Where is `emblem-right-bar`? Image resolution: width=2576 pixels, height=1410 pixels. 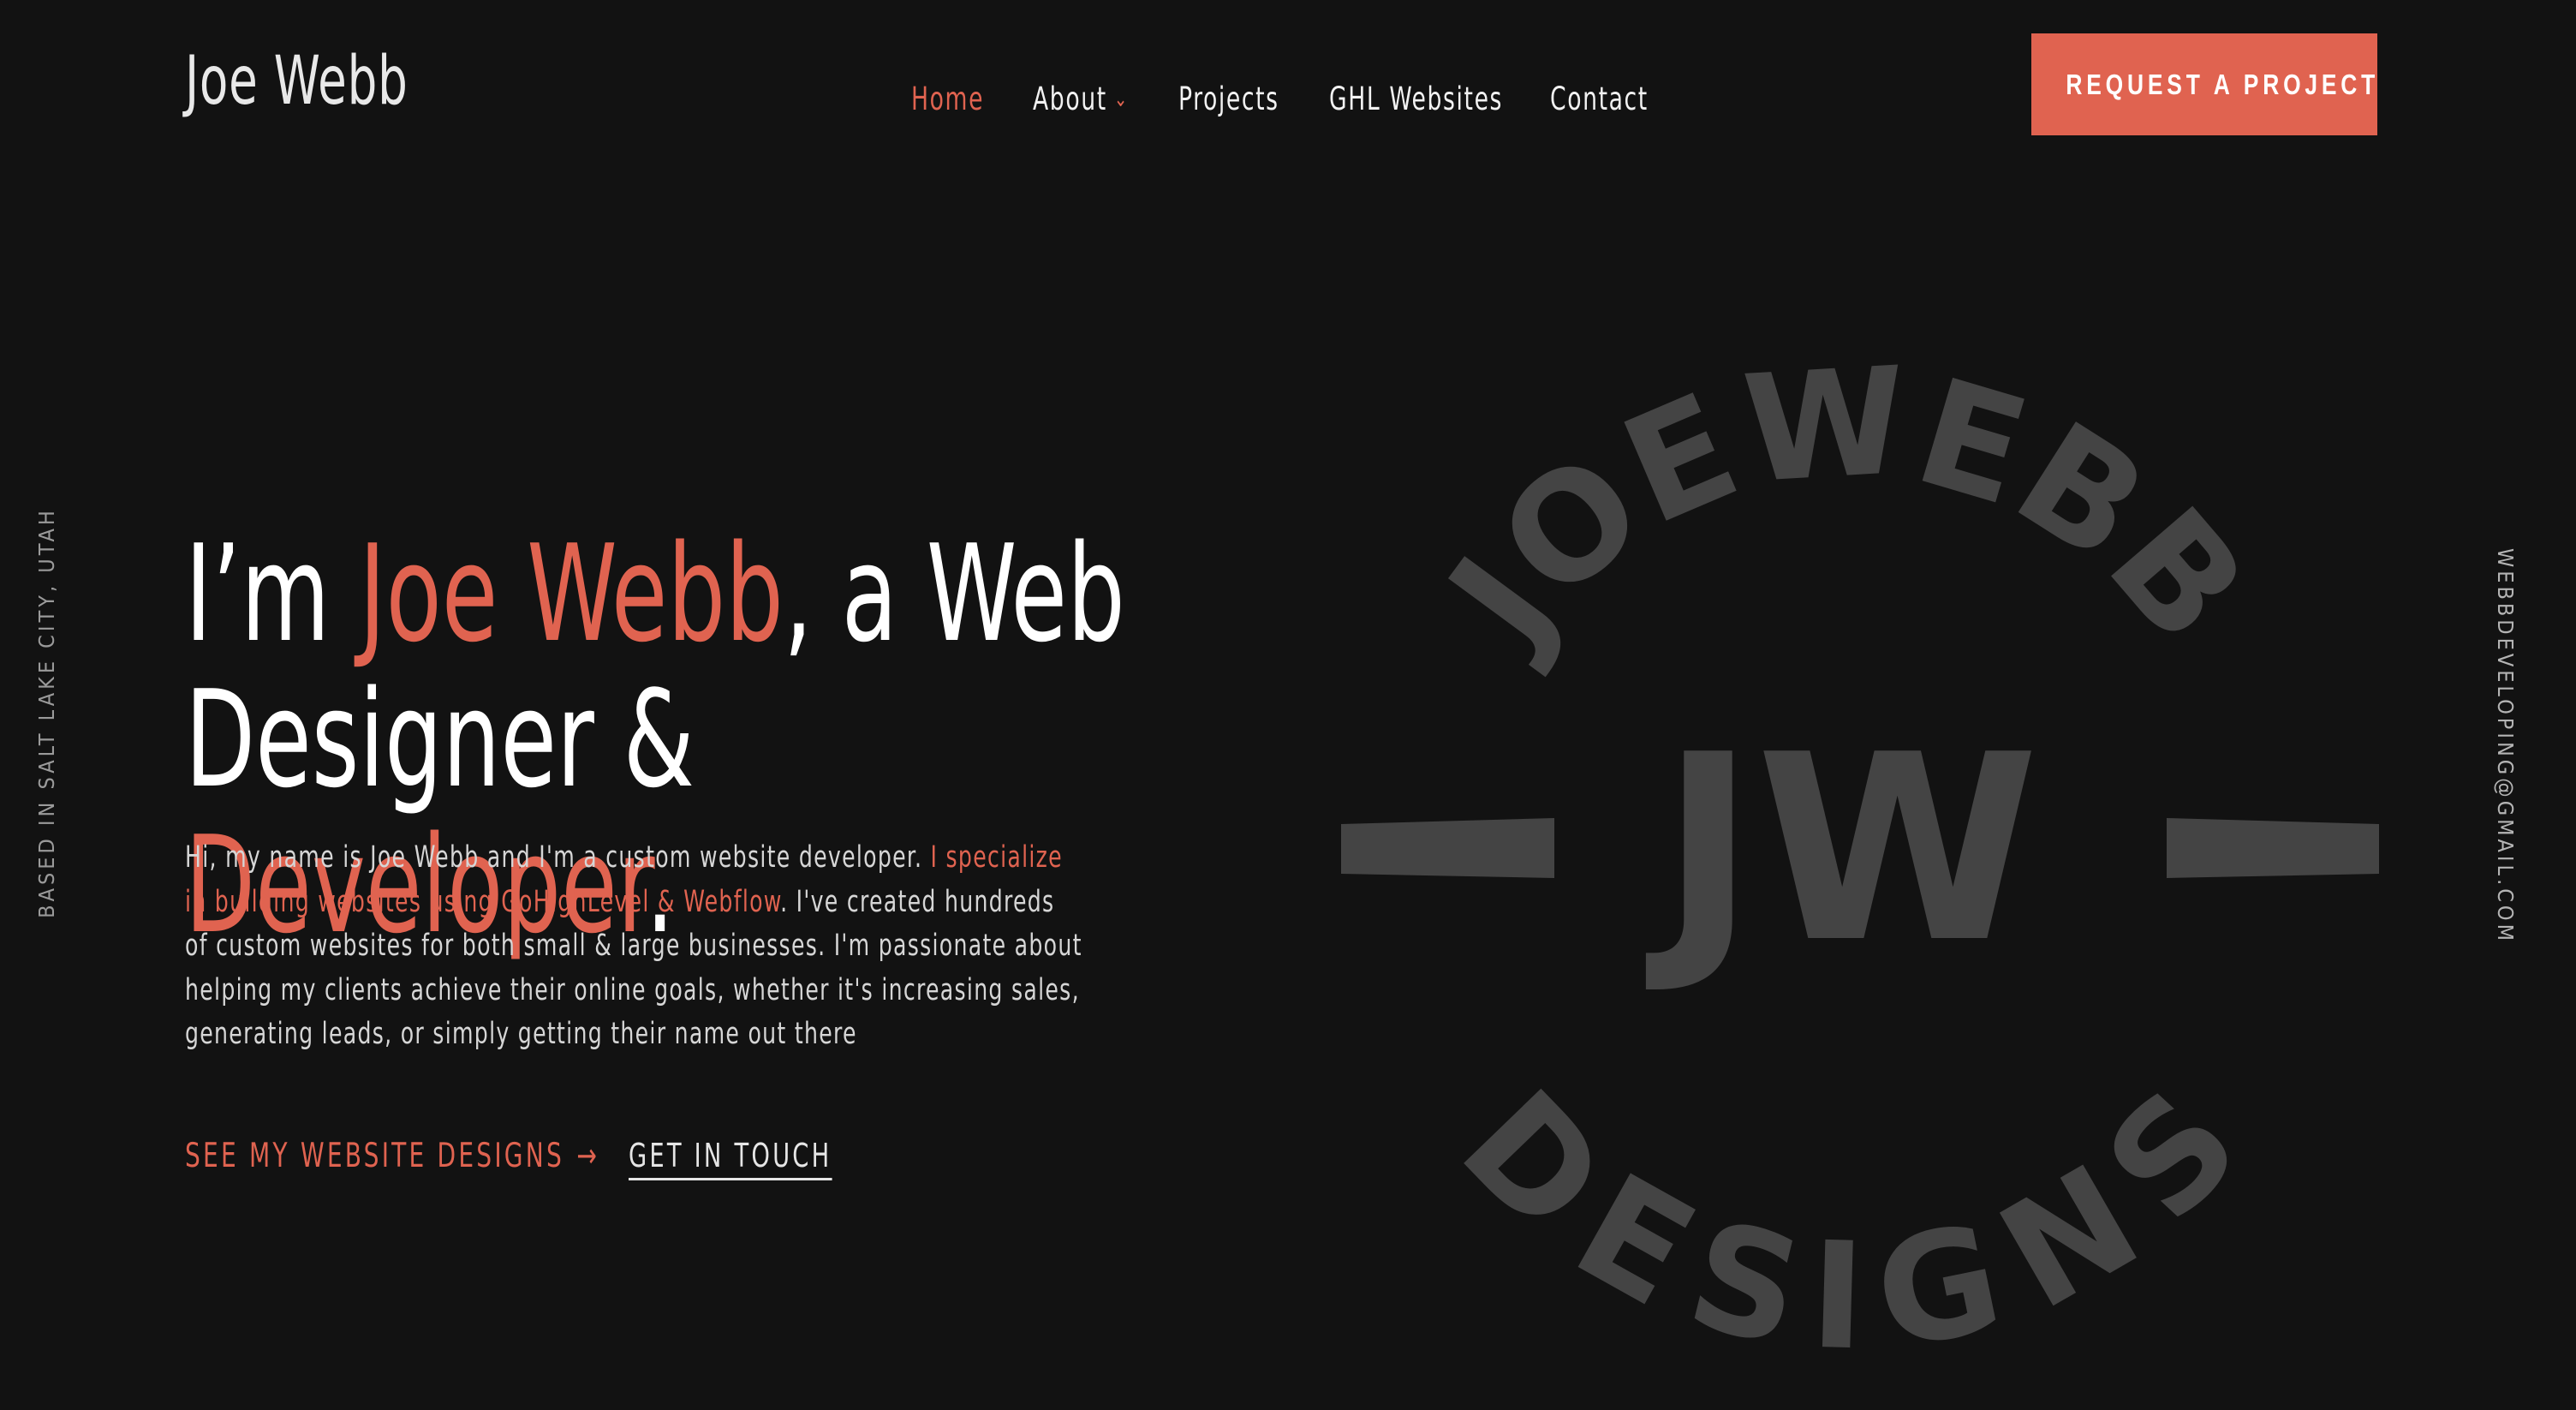 emblem-right-bar is located at coordinates (2273, 848).